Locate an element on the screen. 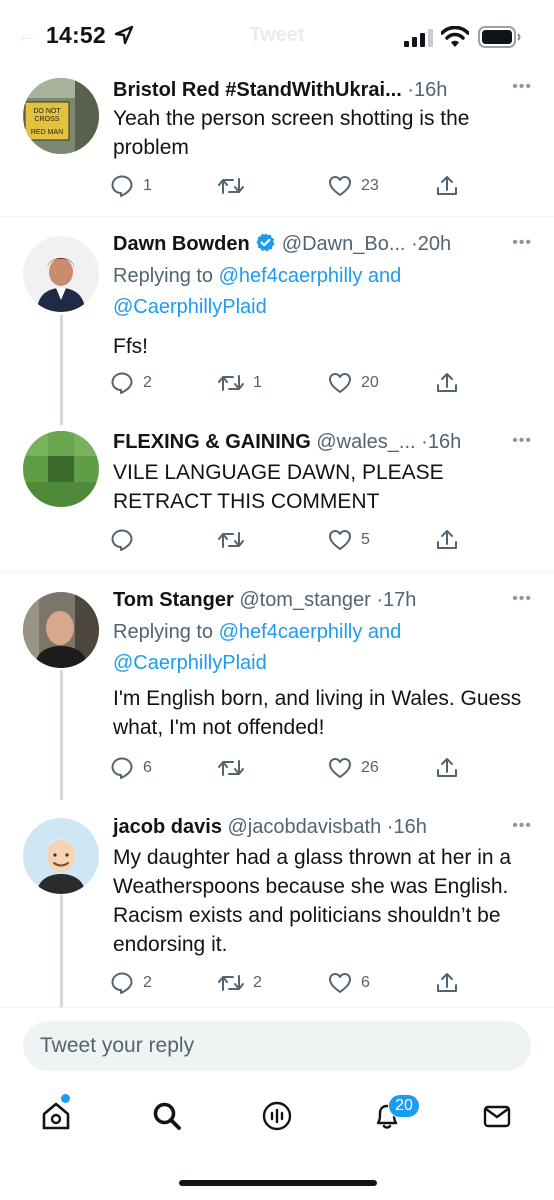 The image size is (554, 1200). avatar-sign-text: RED MAN is located at coordinates (47, 132).